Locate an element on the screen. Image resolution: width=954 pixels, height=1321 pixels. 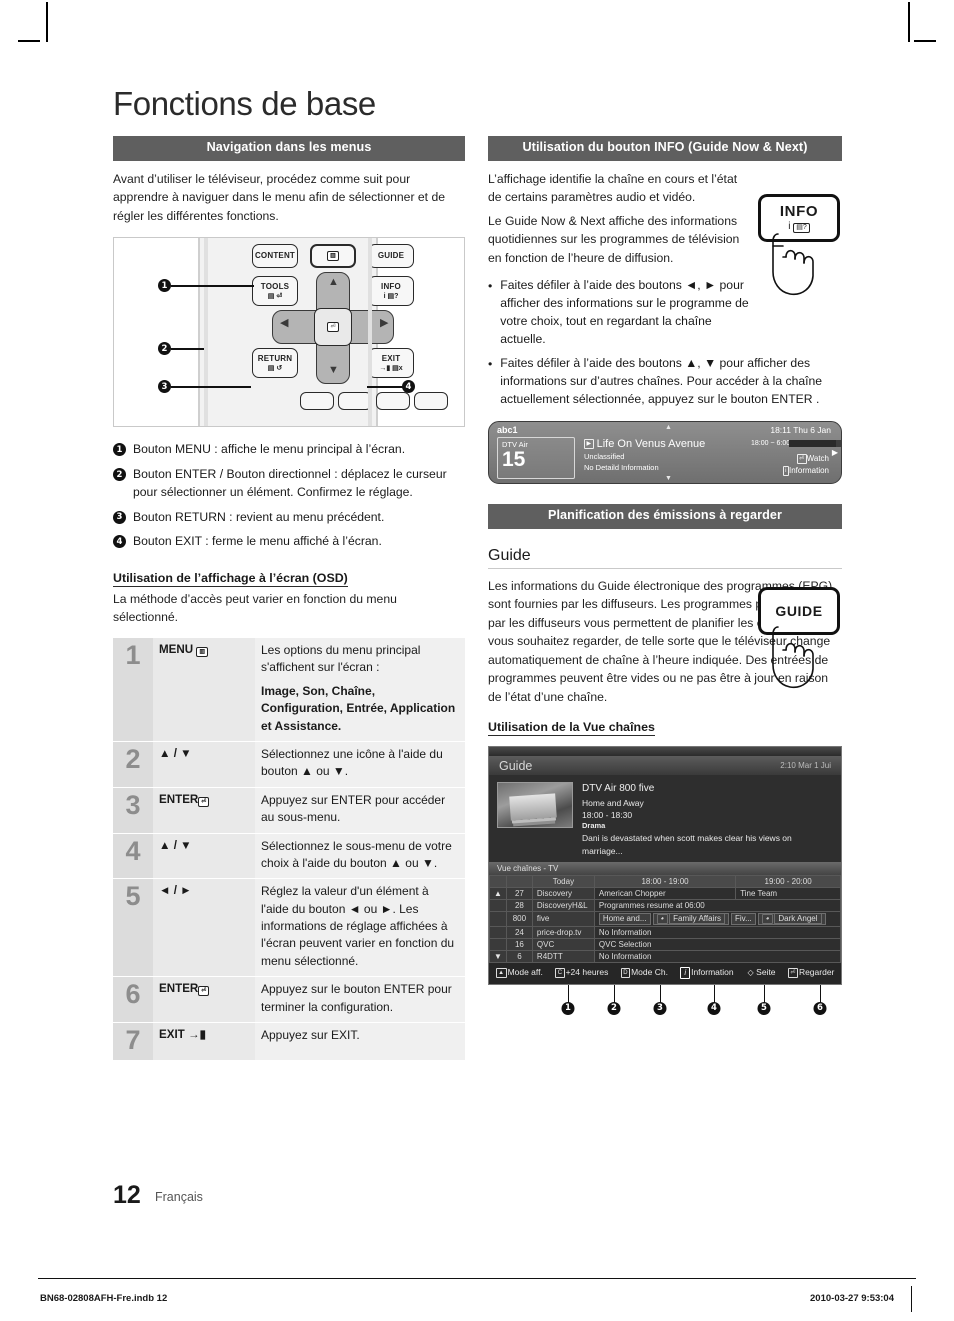
osd-program-title-row: ▶ Life On Venus Avenue is located at coordinates (644, 444).